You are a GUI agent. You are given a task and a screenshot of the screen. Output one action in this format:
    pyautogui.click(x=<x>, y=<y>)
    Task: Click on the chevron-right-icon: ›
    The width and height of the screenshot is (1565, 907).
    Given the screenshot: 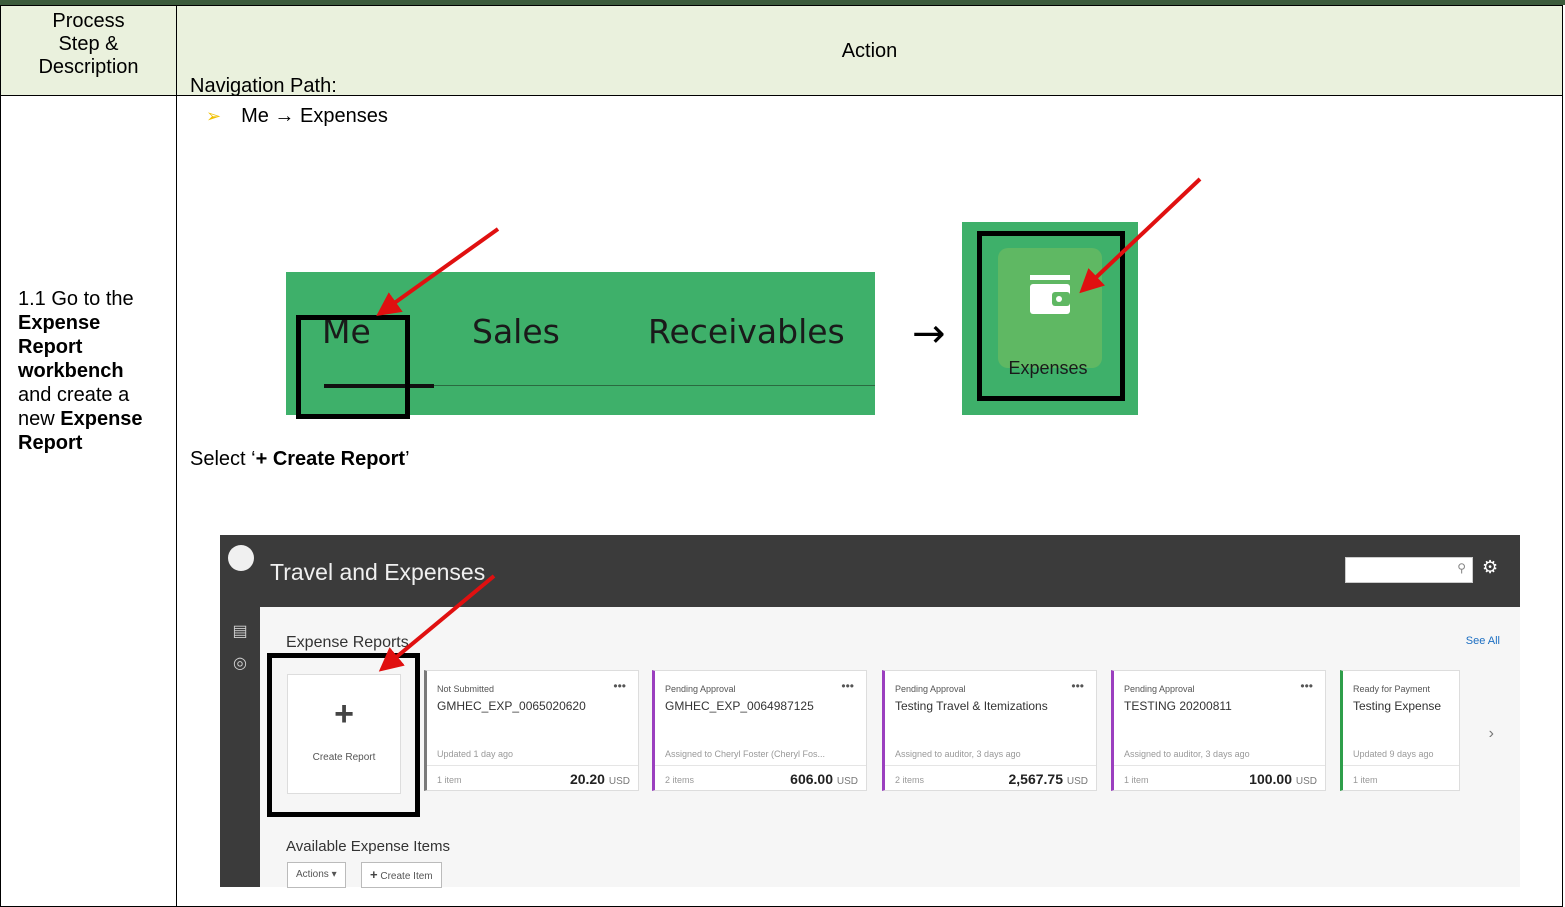 What is the action you would take?
    pyautogui.click(x=1491, y=734)
    